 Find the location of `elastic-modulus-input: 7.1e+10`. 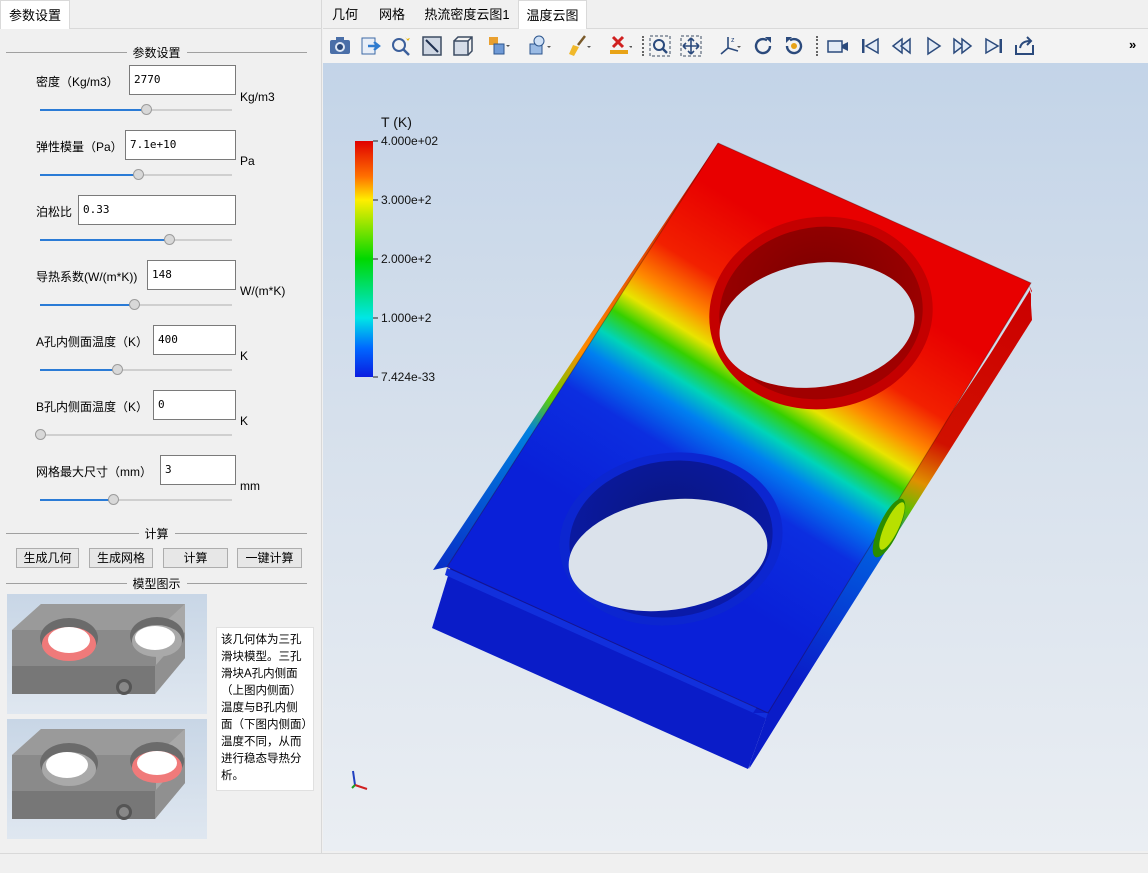

elastic-modulus-input: 7.1e+10 is located at coordinates (180, 145).